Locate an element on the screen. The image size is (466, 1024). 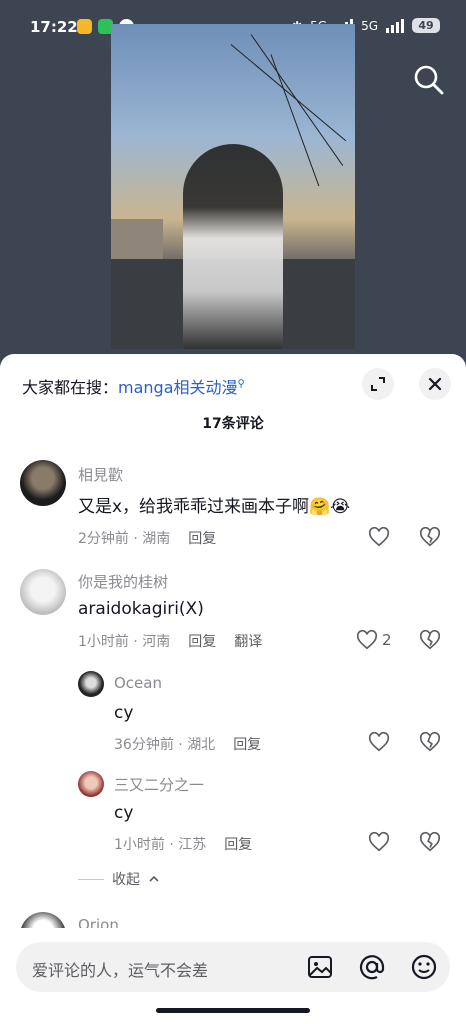
hot-search-keyword: manga相关动漫 is located at coordinates (178, 387).